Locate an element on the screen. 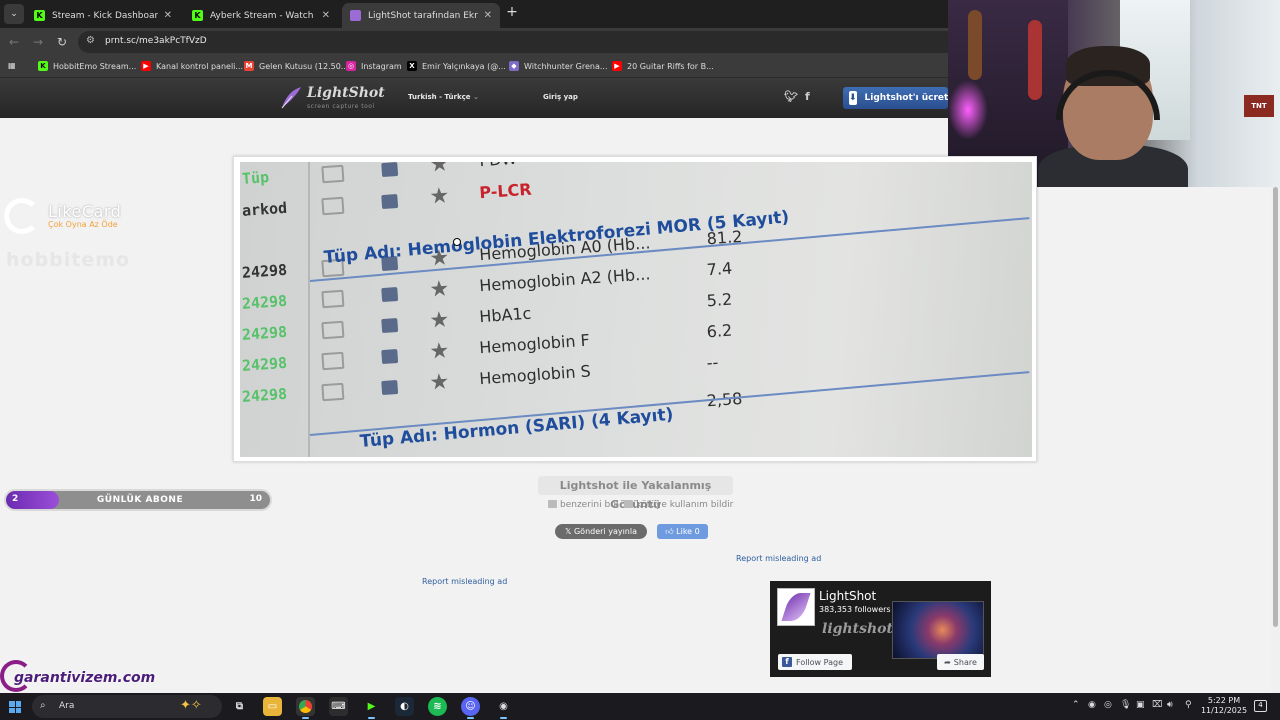 The width and height of the screenshot is (1280, 720). likecard-ring-icon is located at coordinates (22, 216).